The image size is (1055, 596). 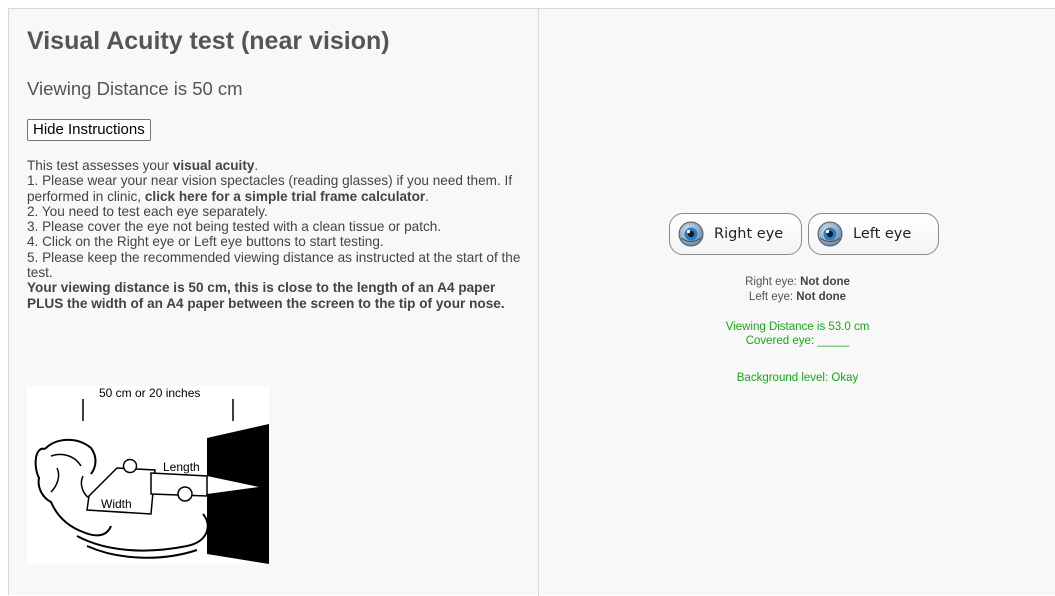 I want to click on left-eye-status: Left eye: Not done, so click(x=797, y=297).